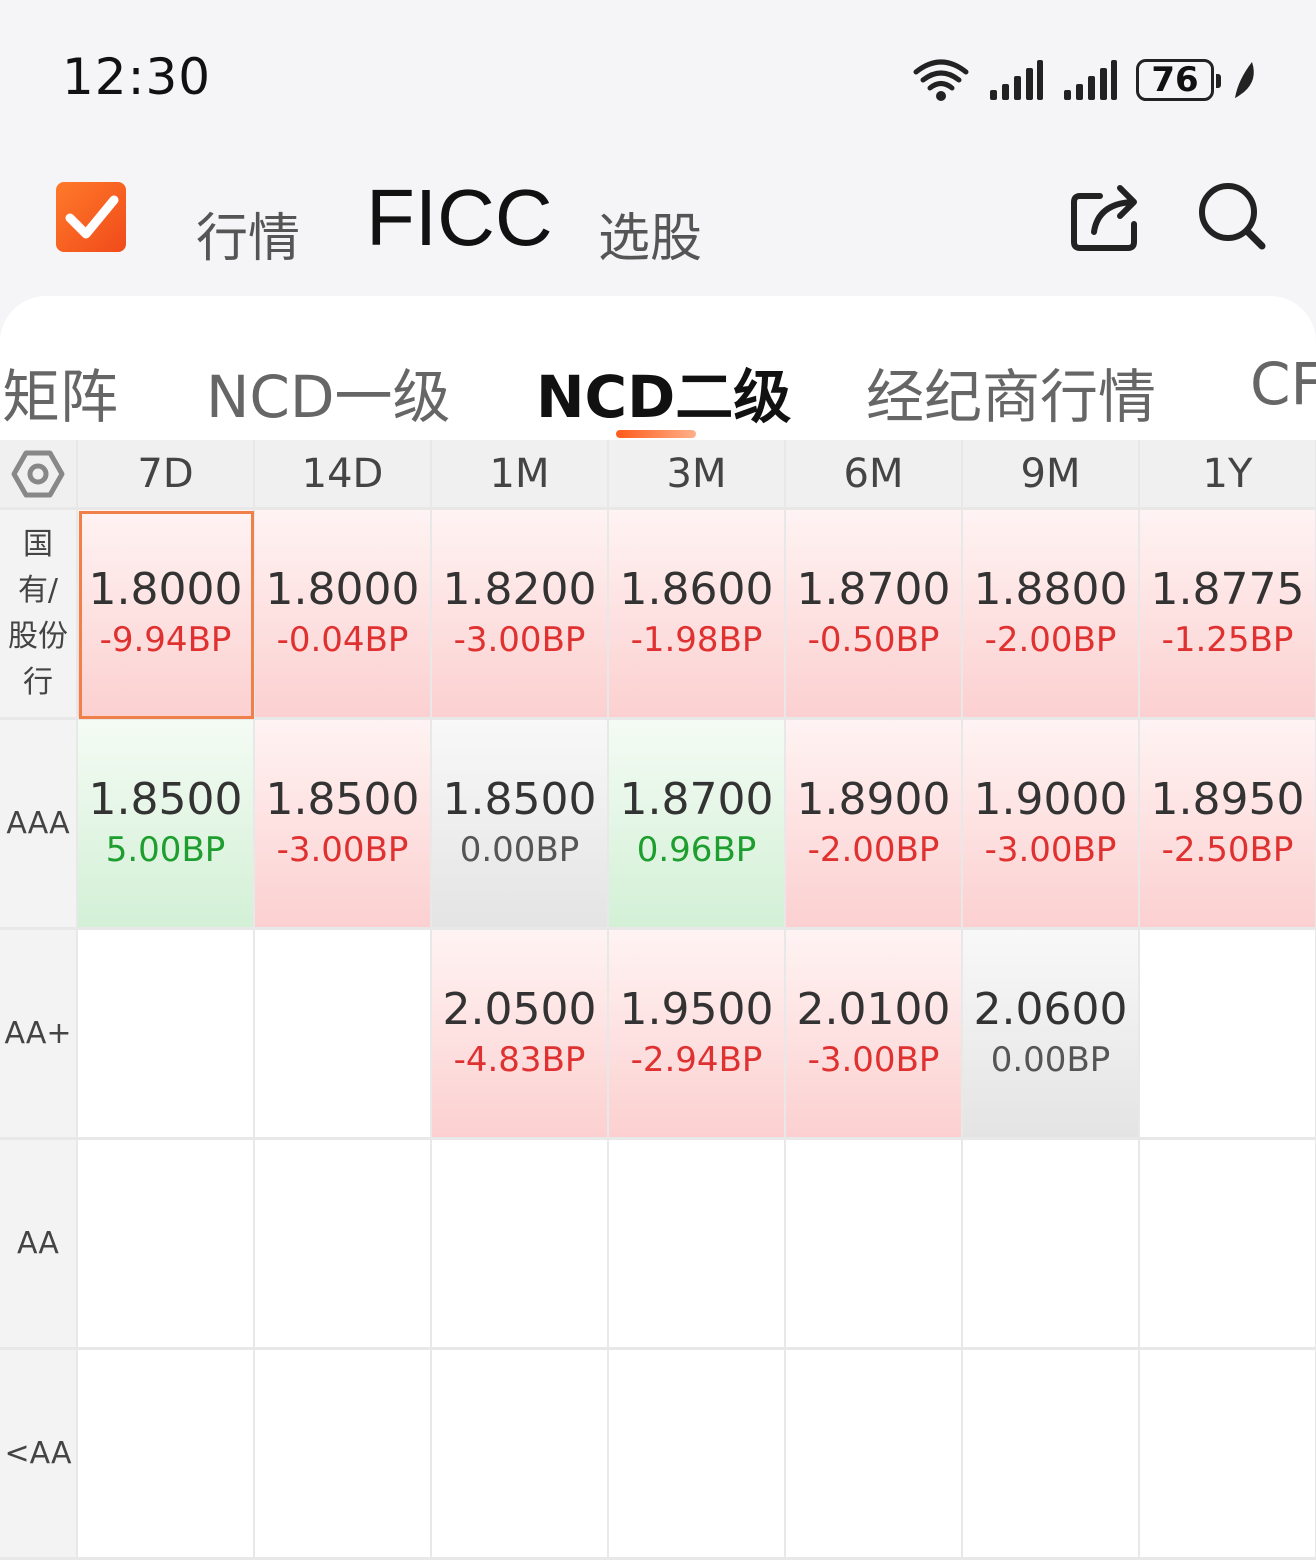 The height and width of the screenshot is (1563, 1316). I want to click on cell-change: -2.00BP, so click(873, 849).